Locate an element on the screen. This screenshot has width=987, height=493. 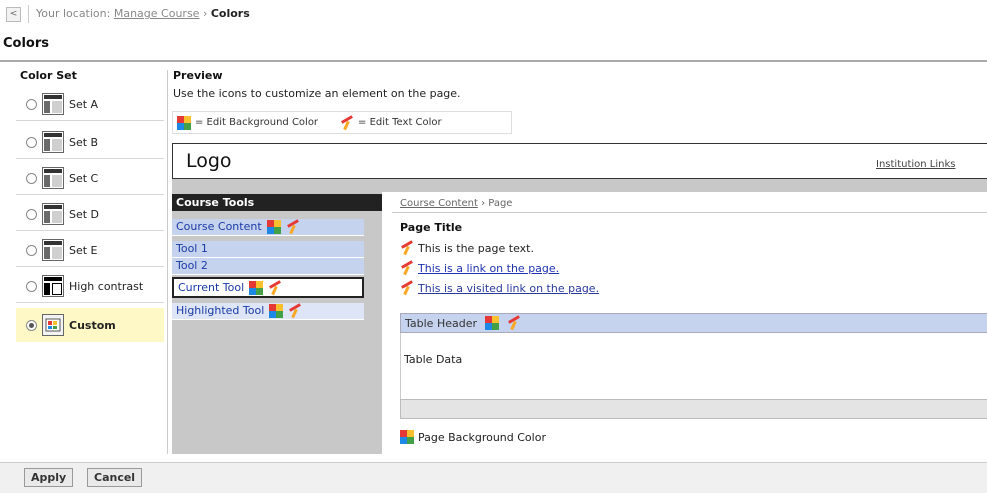
radio-button-selected is located at coordinates (31, 325).